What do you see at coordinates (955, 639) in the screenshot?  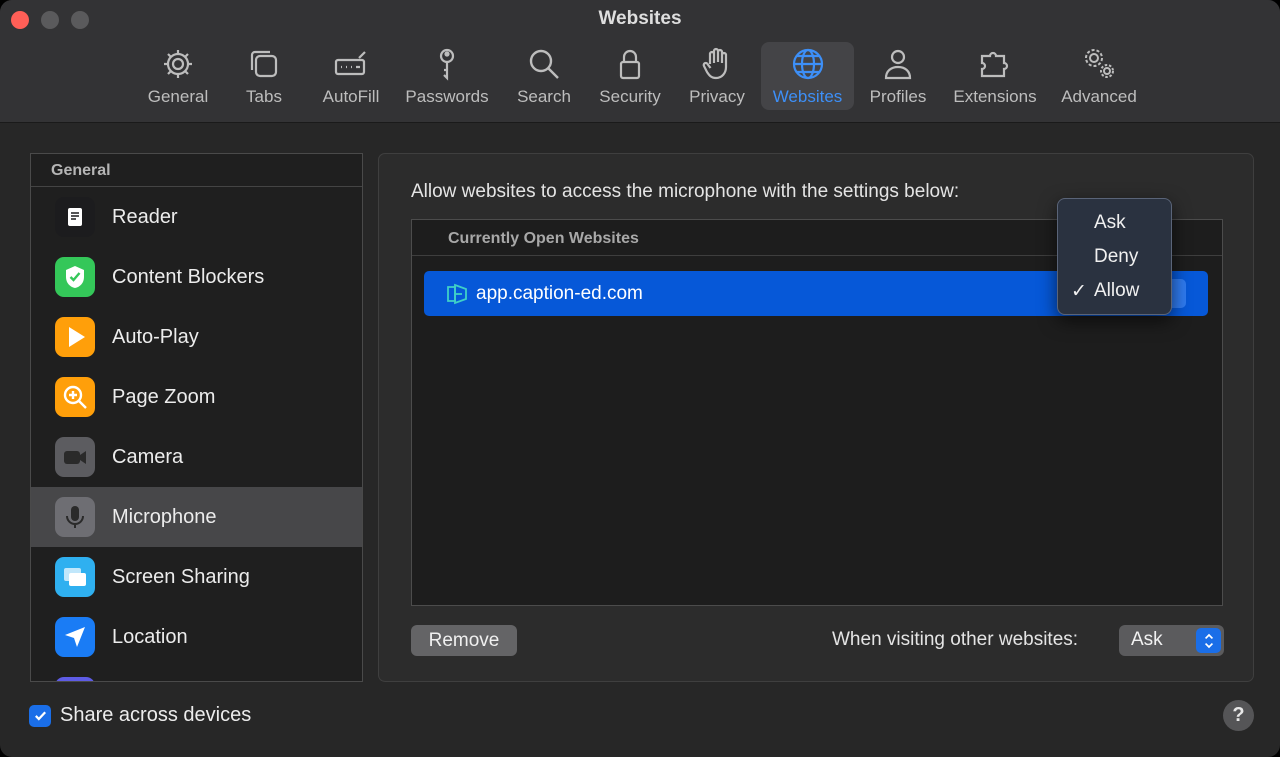 I see `other-websites-label: When visiting other websites:` at bounding box center [955, 639].